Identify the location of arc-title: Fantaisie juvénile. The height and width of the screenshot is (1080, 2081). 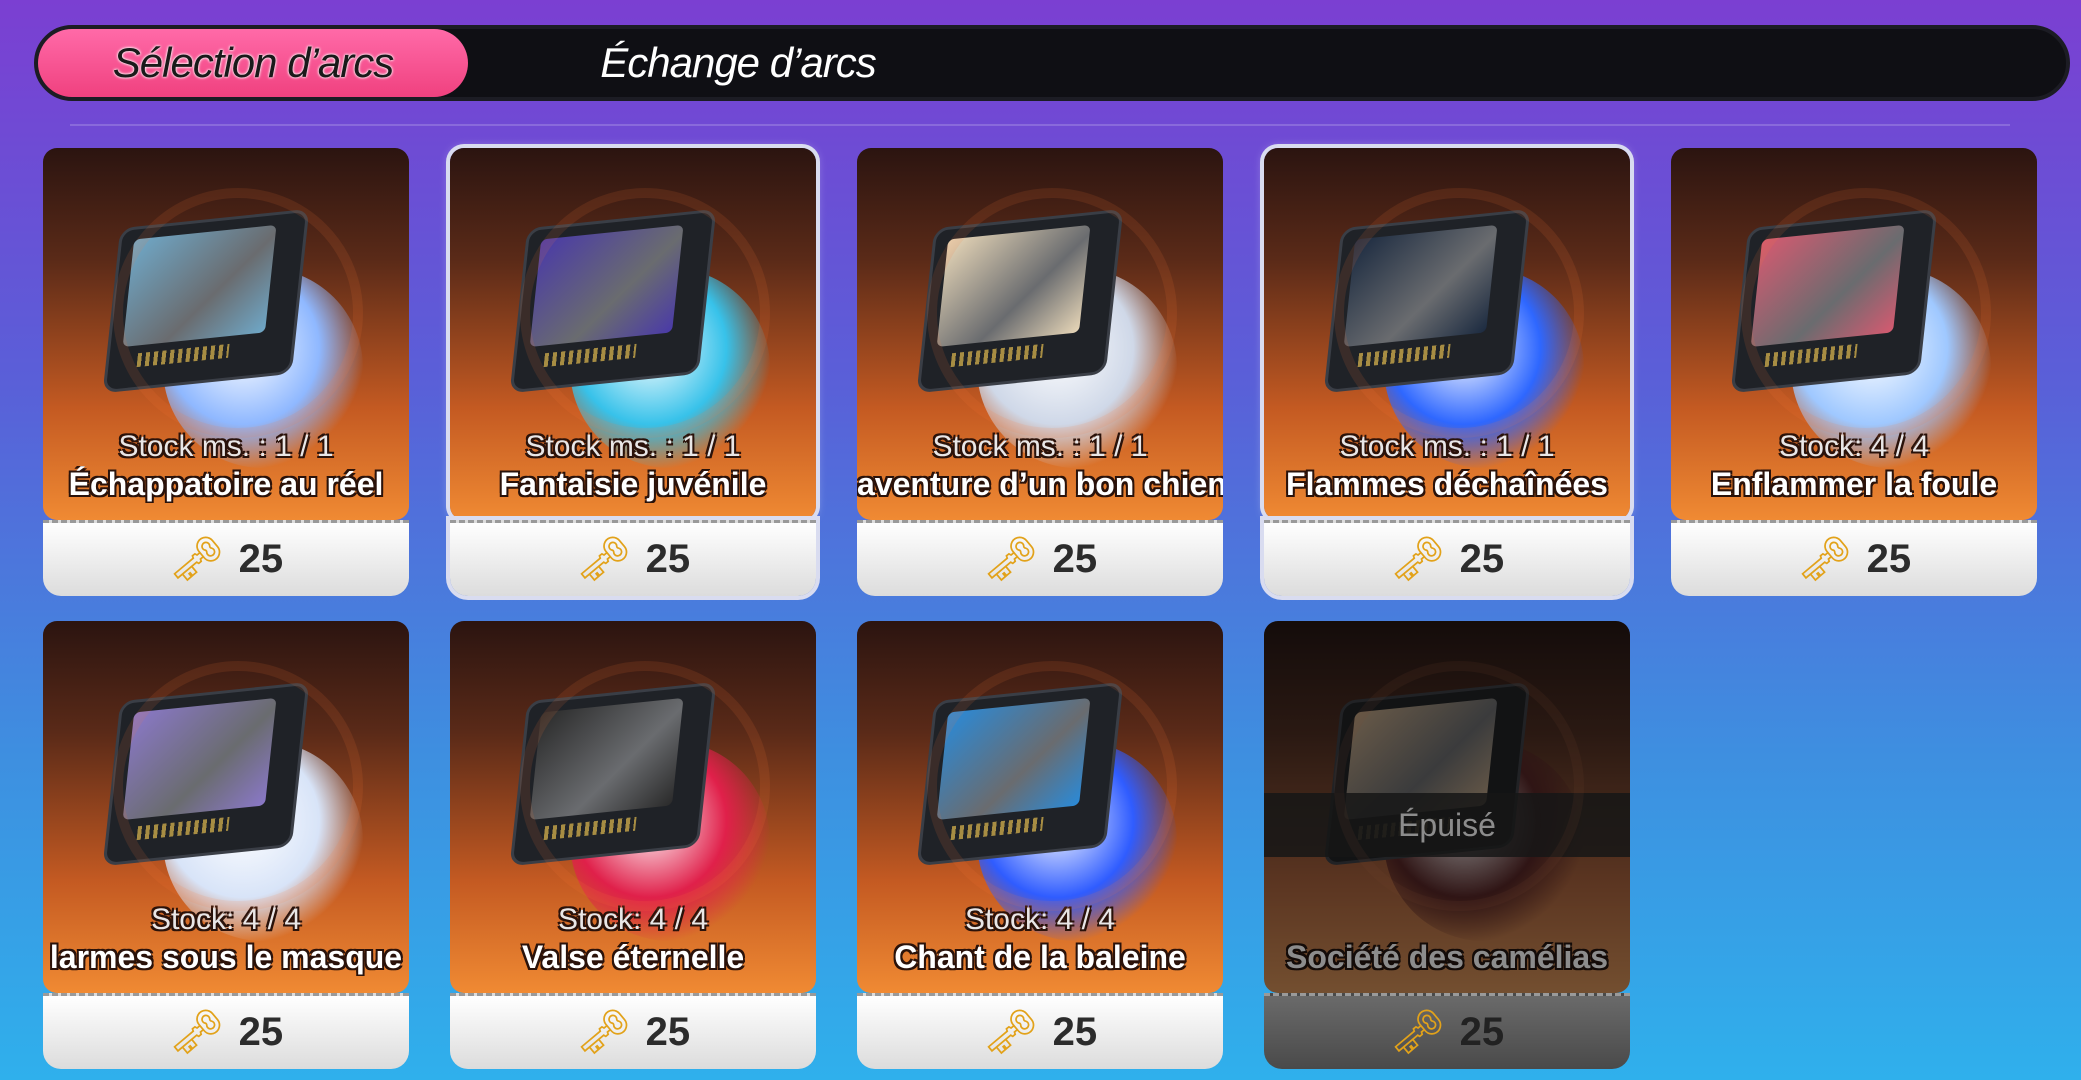
(633, 484).